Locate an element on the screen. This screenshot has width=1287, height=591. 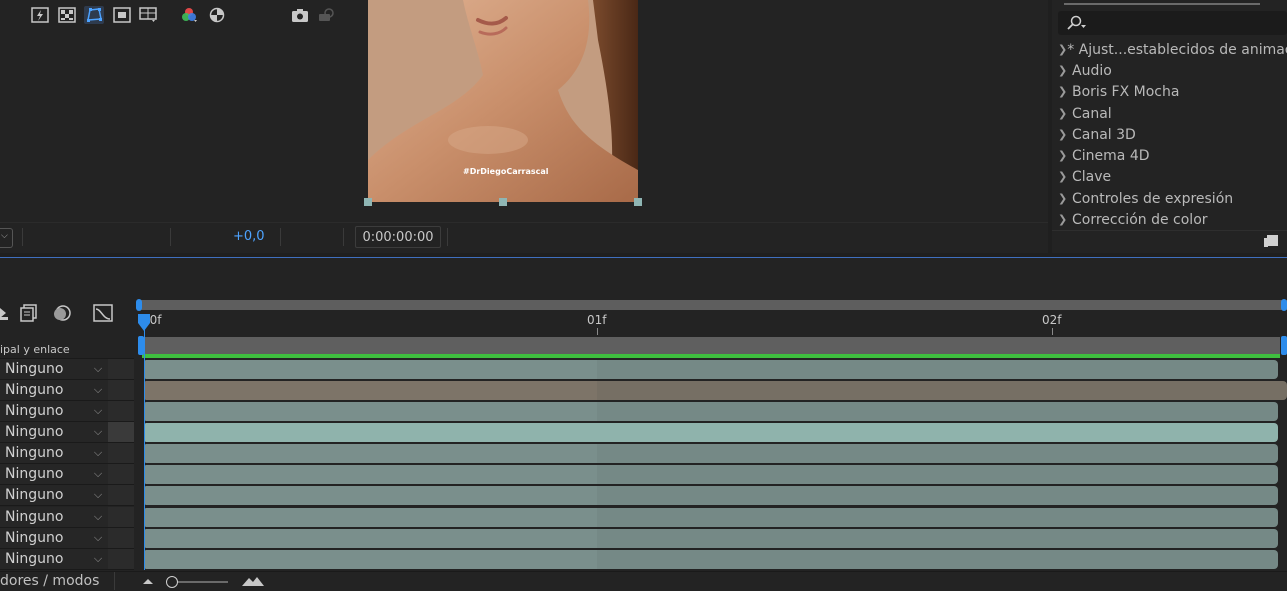
motion-blur-icon is located at coordinates (62, 313).